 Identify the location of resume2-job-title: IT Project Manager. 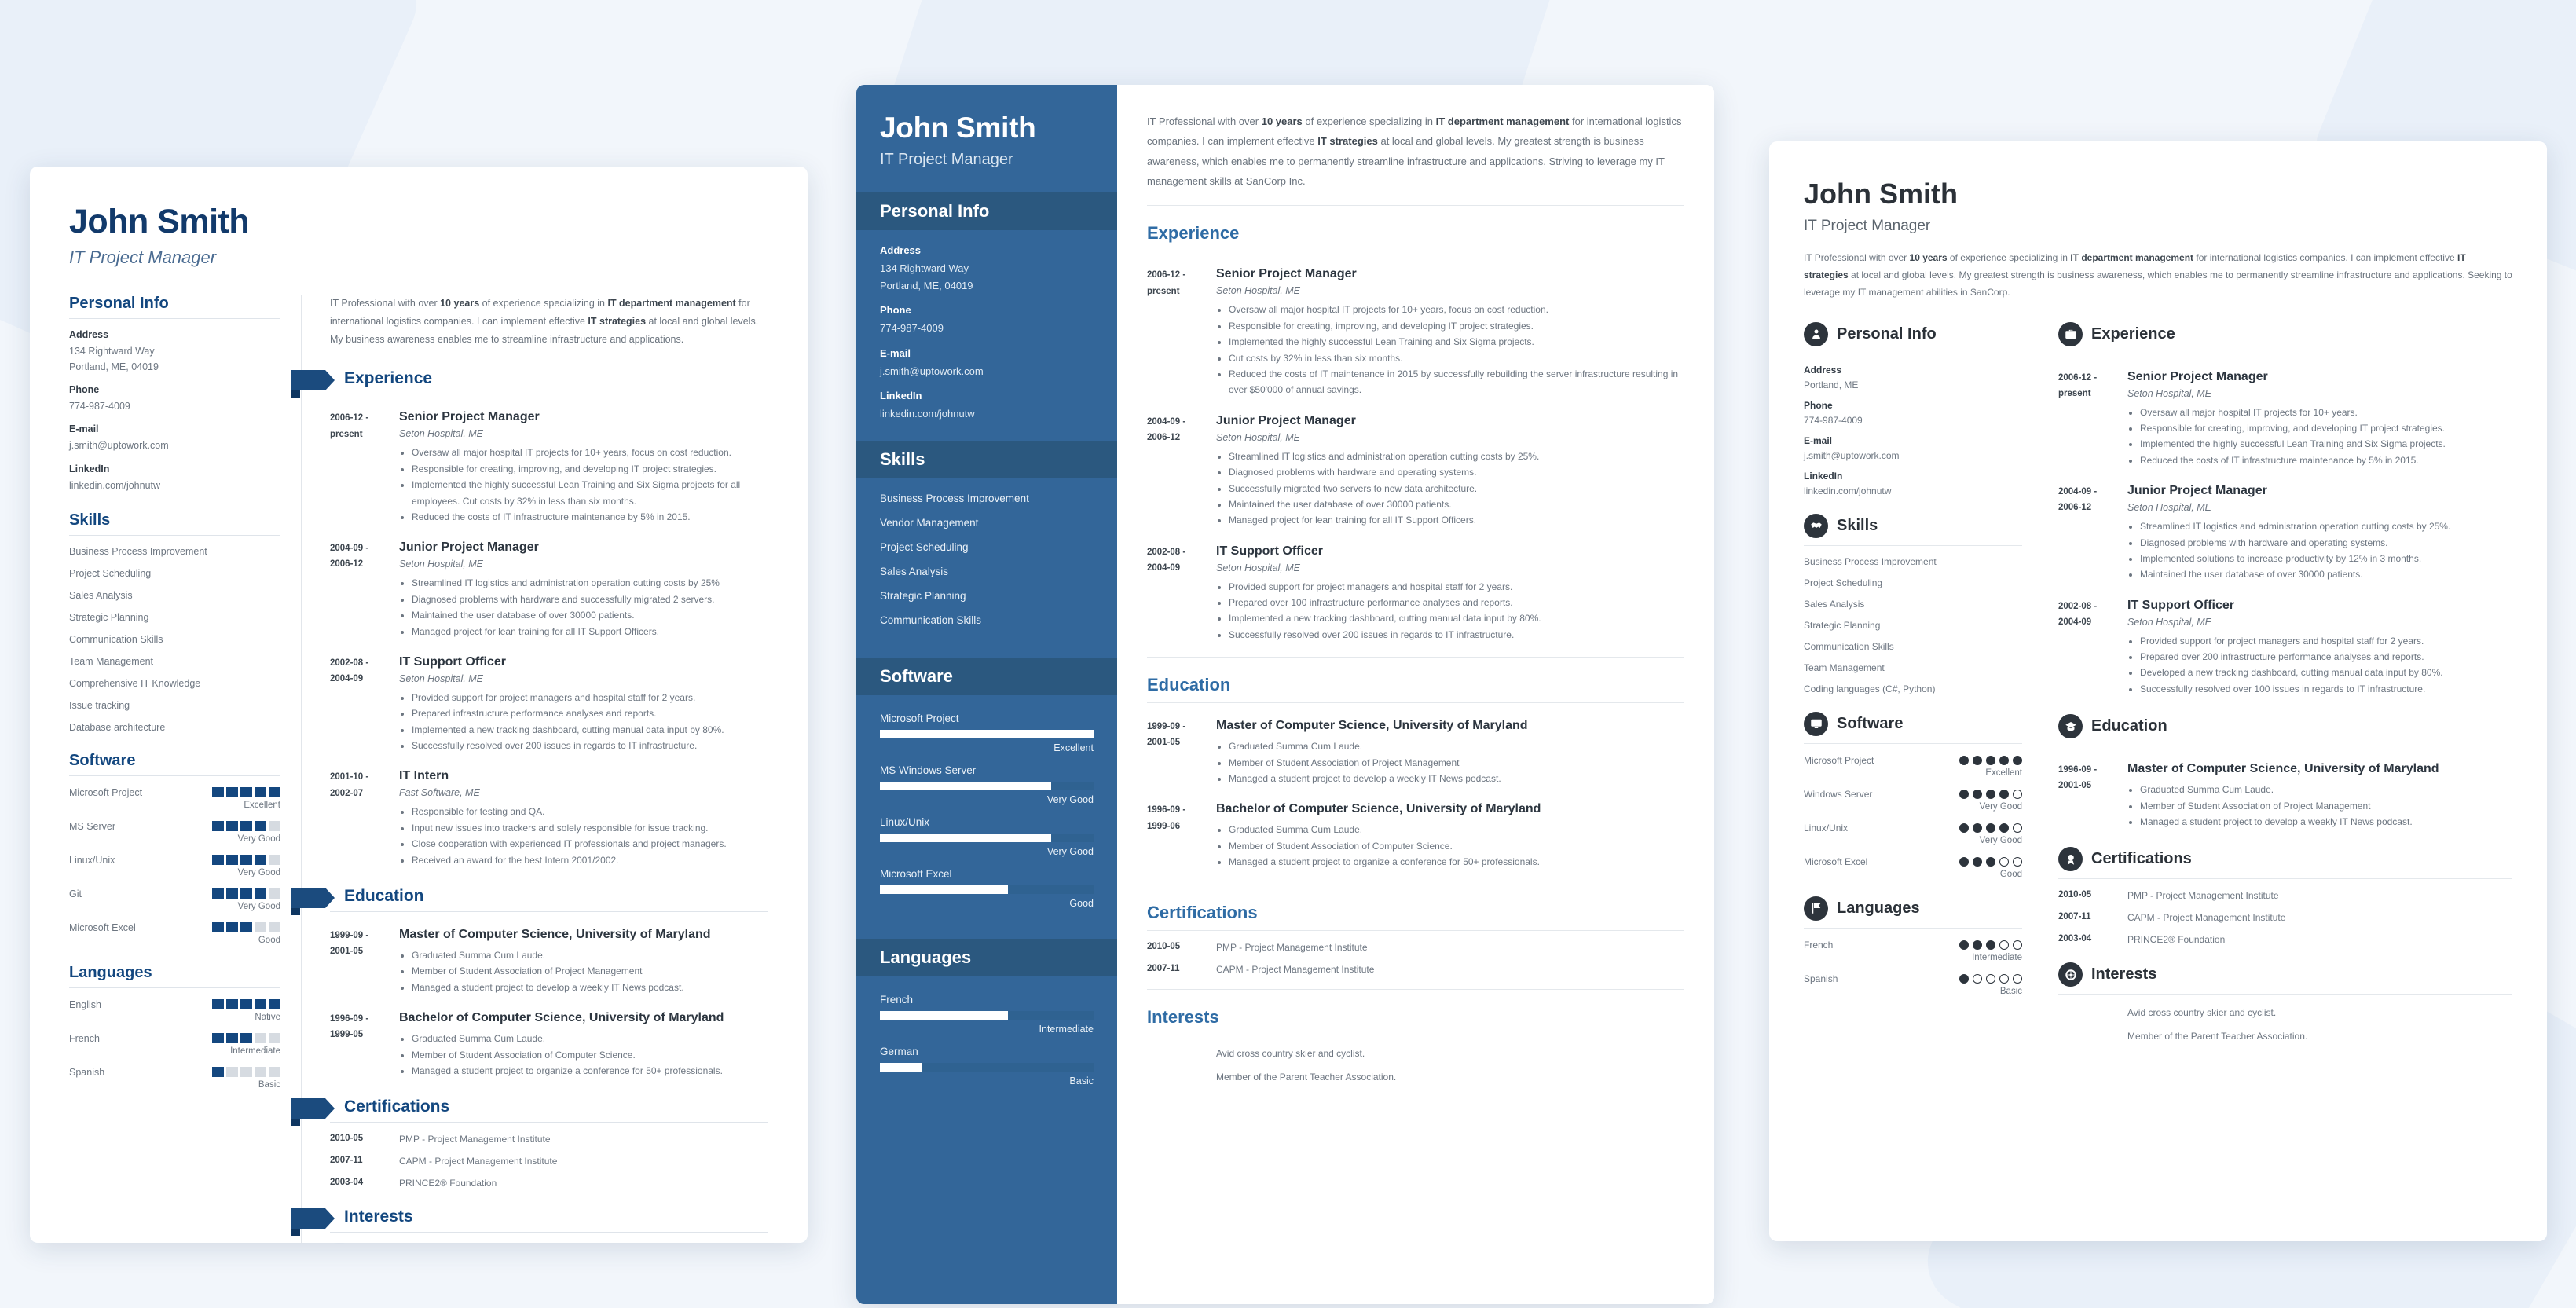
(946, 159).